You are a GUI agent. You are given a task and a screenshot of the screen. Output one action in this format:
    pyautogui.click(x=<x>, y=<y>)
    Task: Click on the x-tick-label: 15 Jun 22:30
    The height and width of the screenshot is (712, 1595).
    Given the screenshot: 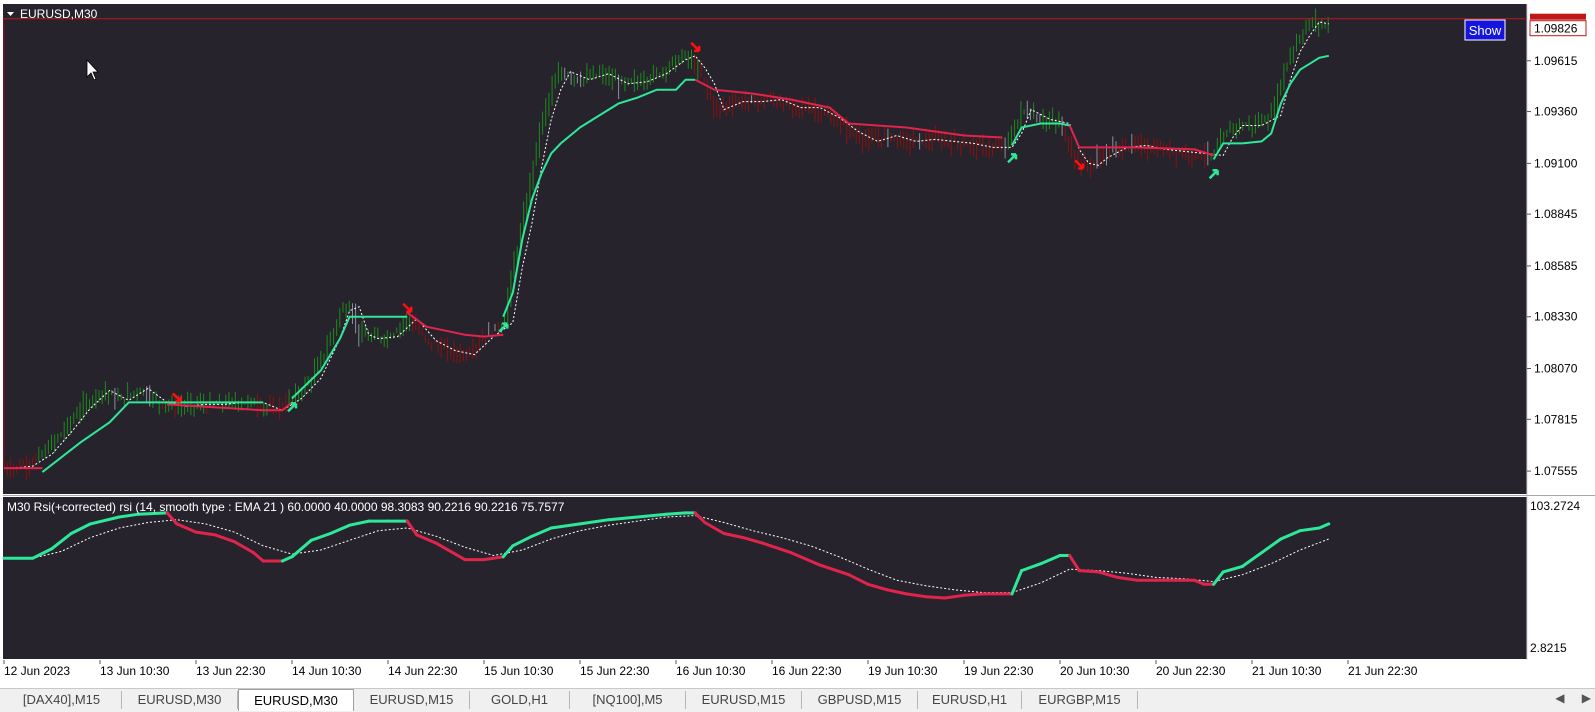 What is the action you would take?
    pyautogui.click(x=615, y=671)
    